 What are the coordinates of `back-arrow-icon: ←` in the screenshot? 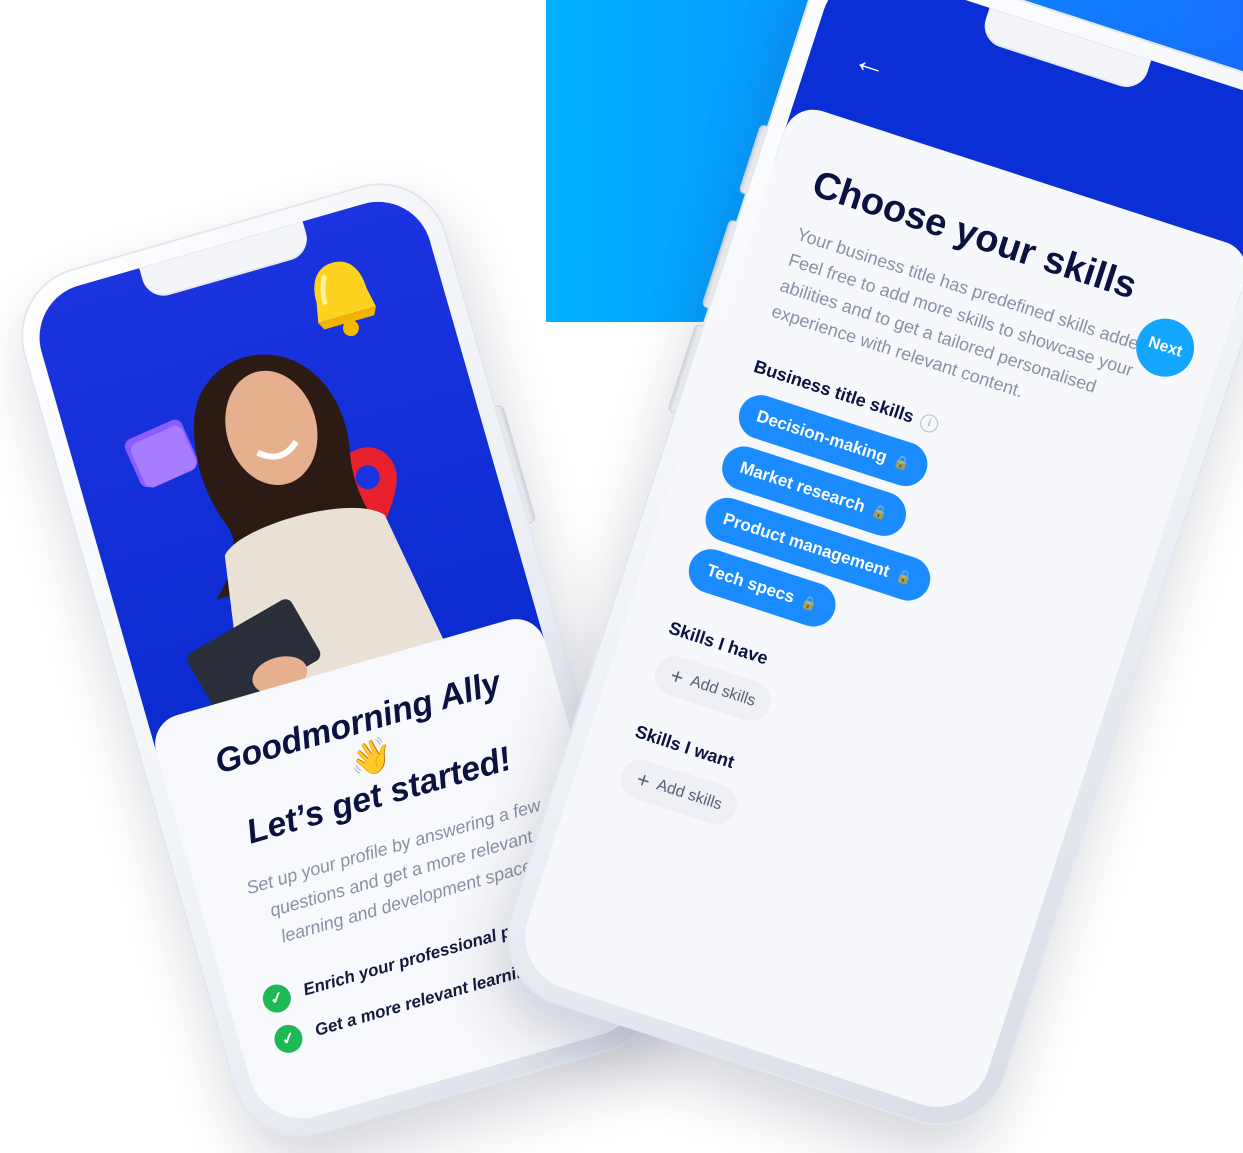 It's located at (870, 63).